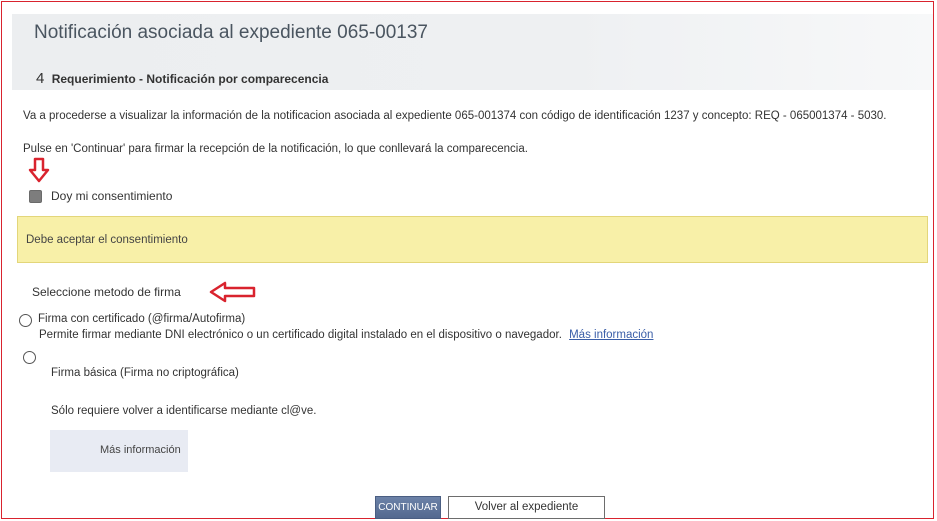 The width and height of the screenshot is (937, 521). I want to click on step-number: 4, so click(40, 78).